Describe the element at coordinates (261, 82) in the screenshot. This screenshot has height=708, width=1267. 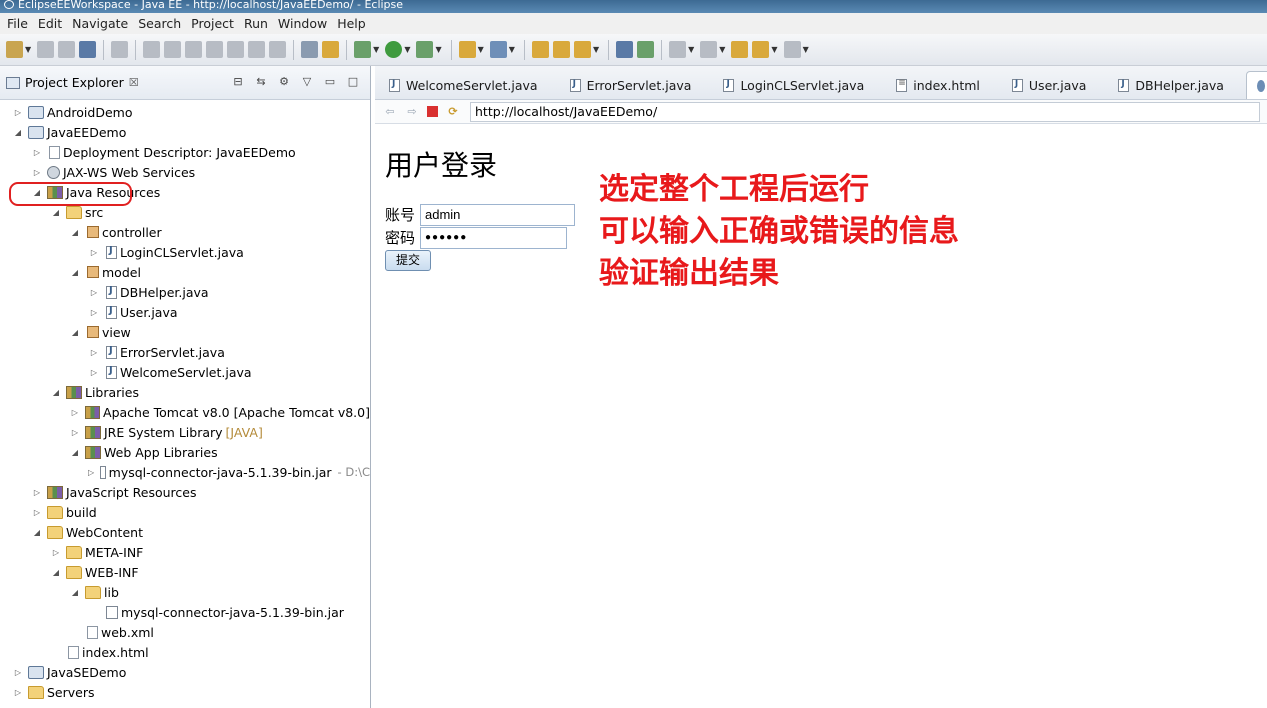
I see `link-with-editor-icon: ⇆` at that location.